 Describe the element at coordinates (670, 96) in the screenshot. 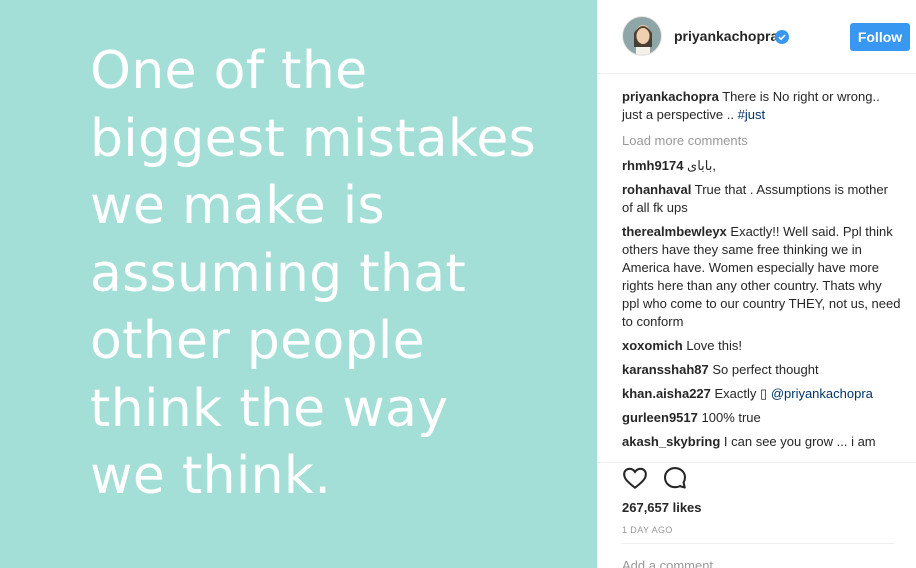

I see `caption-username: priyankachopra` at that location.